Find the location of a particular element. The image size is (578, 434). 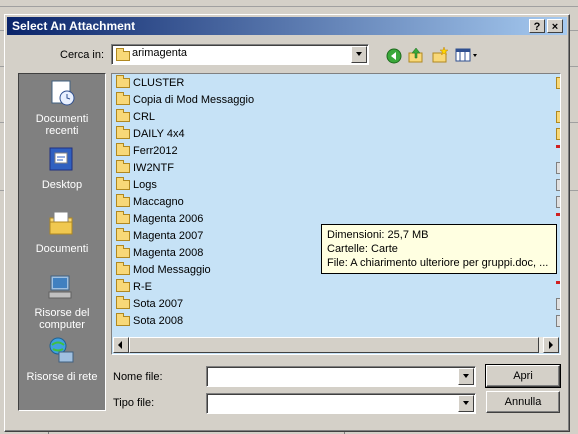

place-documents: Documenti is located at coordinates (62, 231).